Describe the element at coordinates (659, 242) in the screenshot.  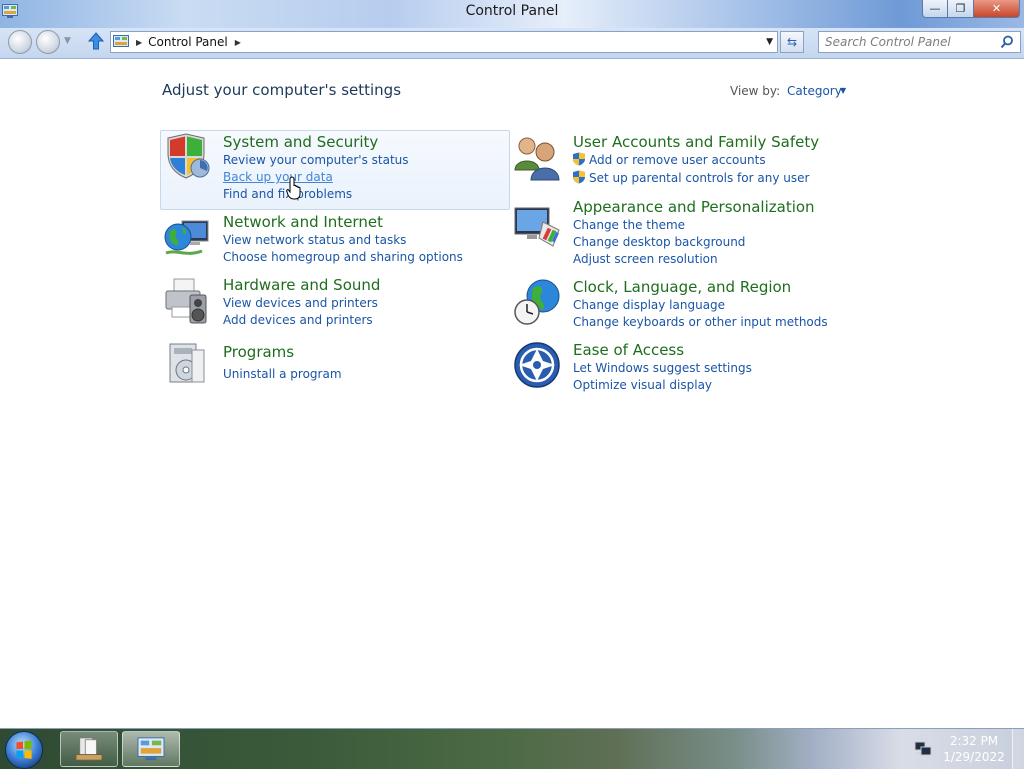
I see `link-desktop-background: Change desktop background` at that location.